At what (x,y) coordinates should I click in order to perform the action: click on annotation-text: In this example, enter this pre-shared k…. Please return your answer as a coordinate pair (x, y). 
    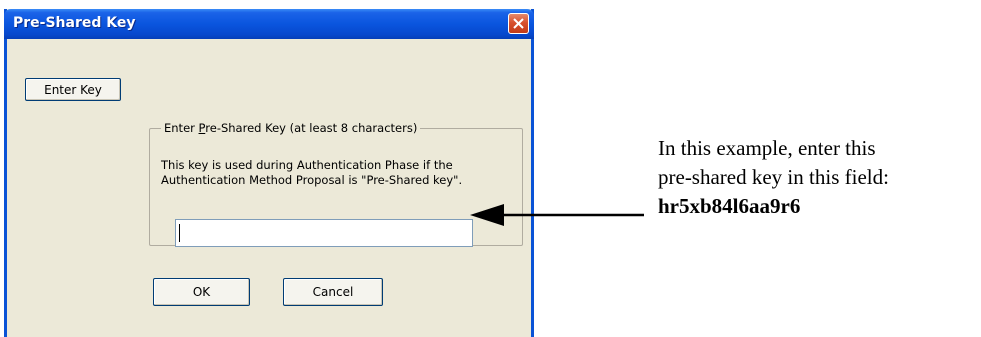
    Looking at the image, I should click on (773, 177).